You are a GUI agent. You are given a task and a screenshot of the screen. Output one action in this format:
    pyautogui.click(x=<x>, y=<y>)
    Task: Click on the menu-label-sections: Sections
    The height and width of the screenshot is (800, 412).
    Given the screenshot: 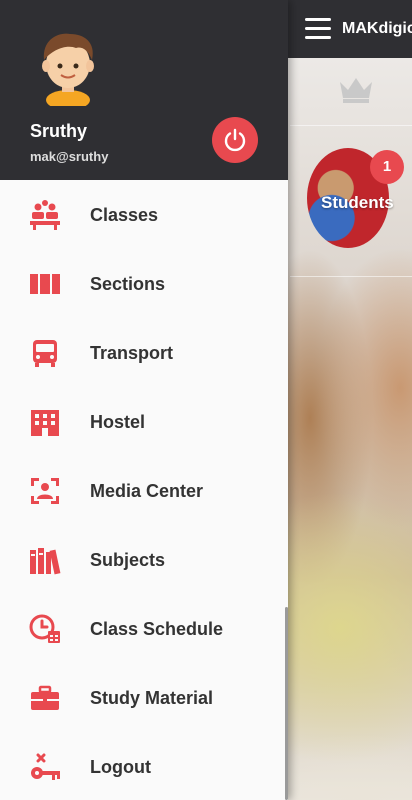 What is the action you would take?
    pyautogui.click(x=128, y=284)
    